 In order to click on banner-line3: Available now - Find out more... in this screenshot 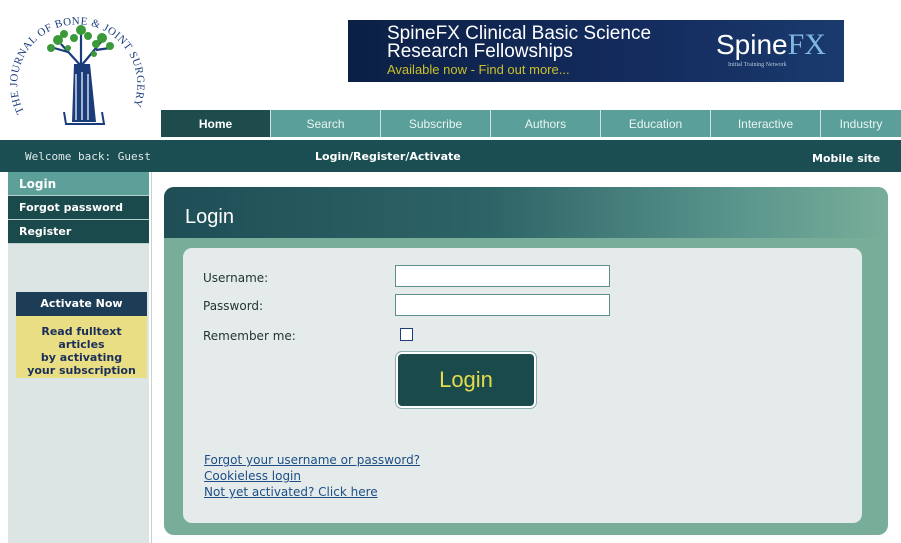, I will do `click(478, 69)`.